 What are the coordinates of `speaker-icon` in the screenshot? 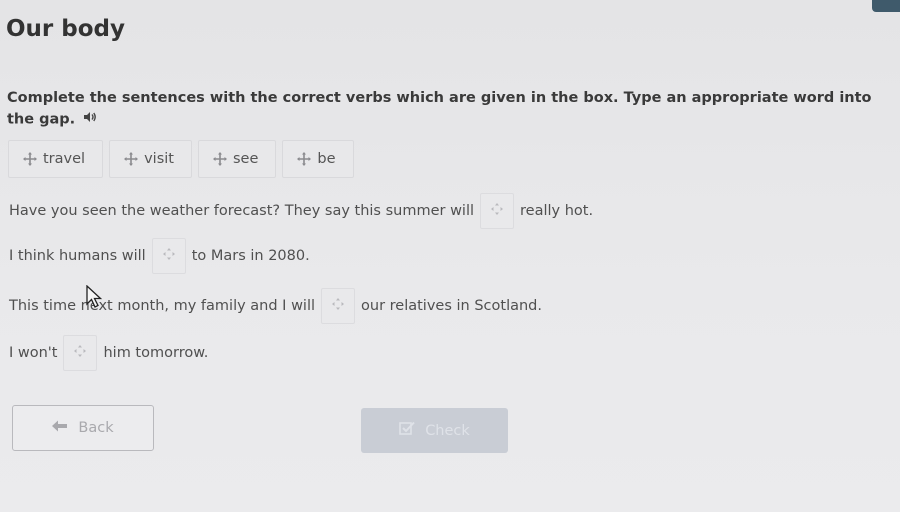 It's located at (90, 119).